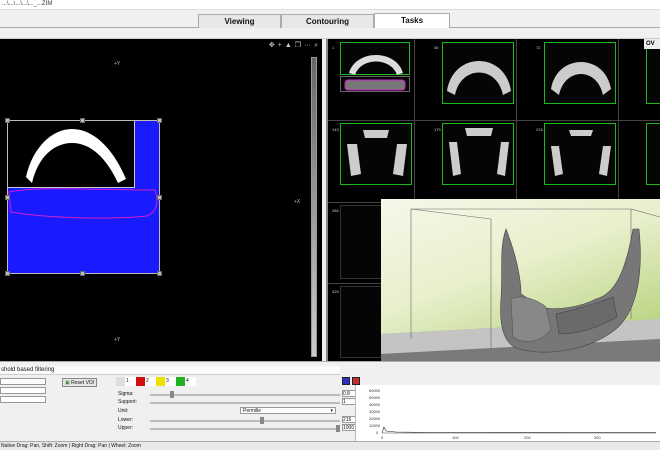 The image size is (660, 450). I want to click on chevron-down-icon: ▾, so click(331, 411).